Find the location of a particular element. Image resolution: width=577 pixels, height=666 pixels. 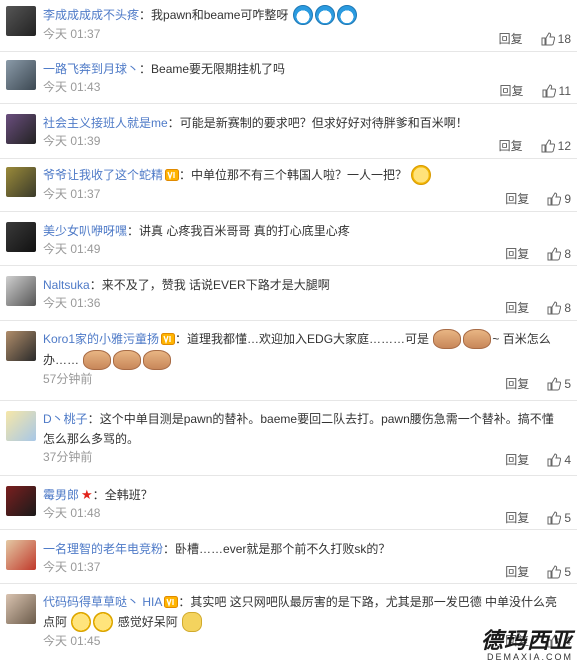

comment-time: 57分钟前 is located at coordinates (68, 378).